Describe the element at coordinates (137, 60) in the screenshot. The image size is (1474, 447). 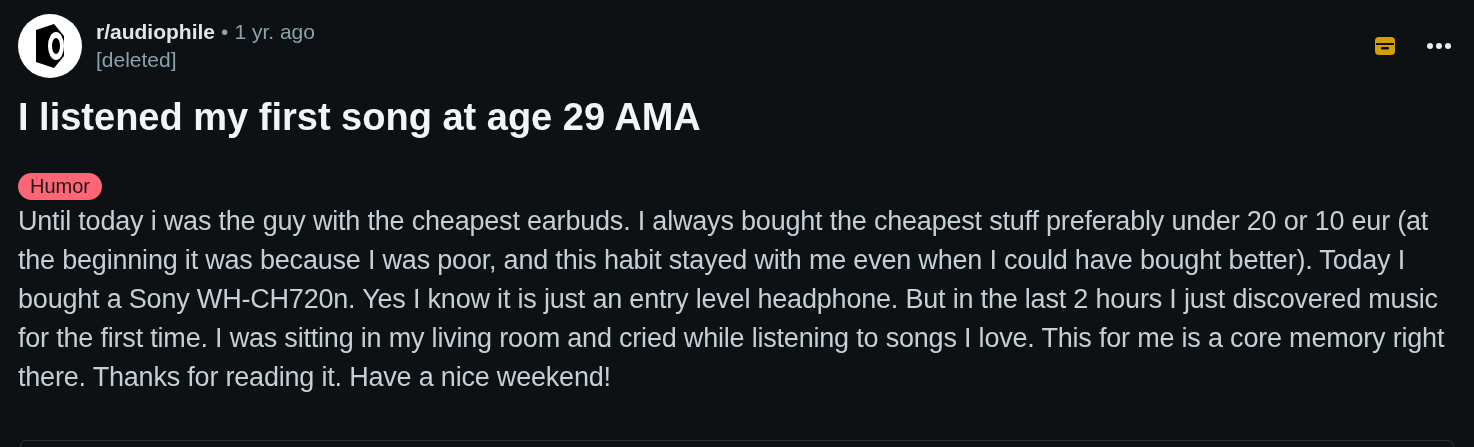
I see `author-name: [deleted]` at that location.